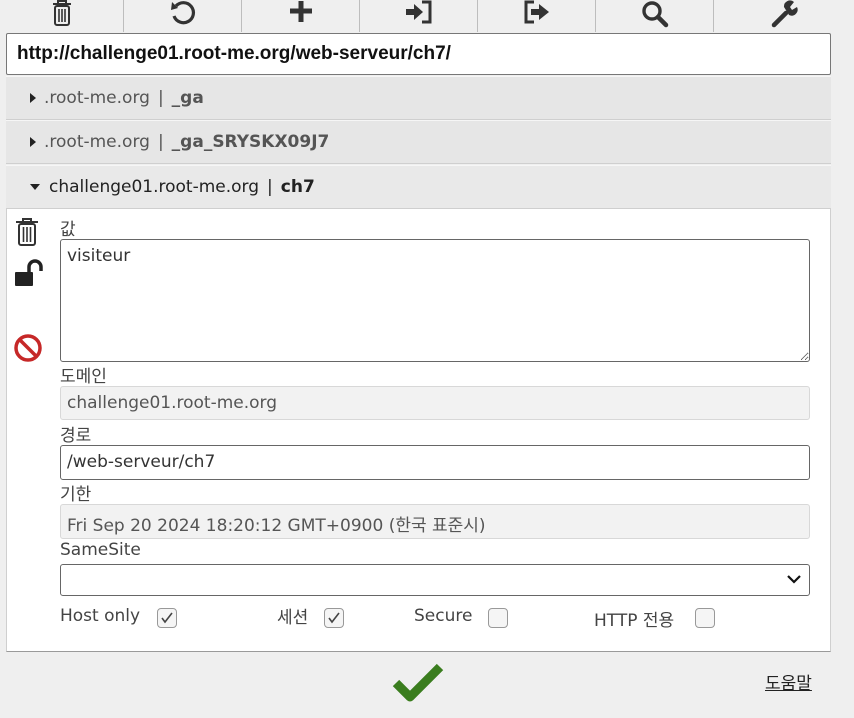 The height and width of the screenshot is (718, 854). What do you see at coordinates (418, 12) in the screenshot?
I see `import-icon` at bounding box center [418, 12].